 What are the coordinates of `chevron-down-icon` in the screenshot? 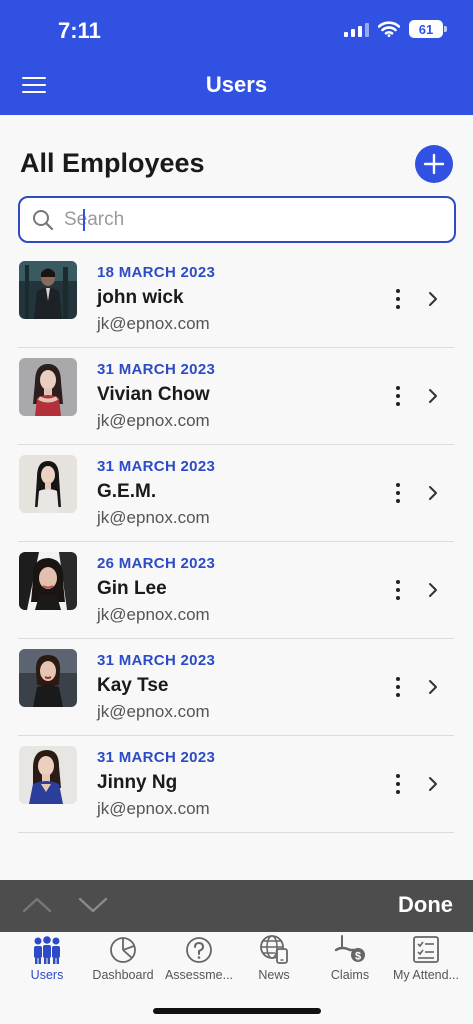 It's located at (93, 905).